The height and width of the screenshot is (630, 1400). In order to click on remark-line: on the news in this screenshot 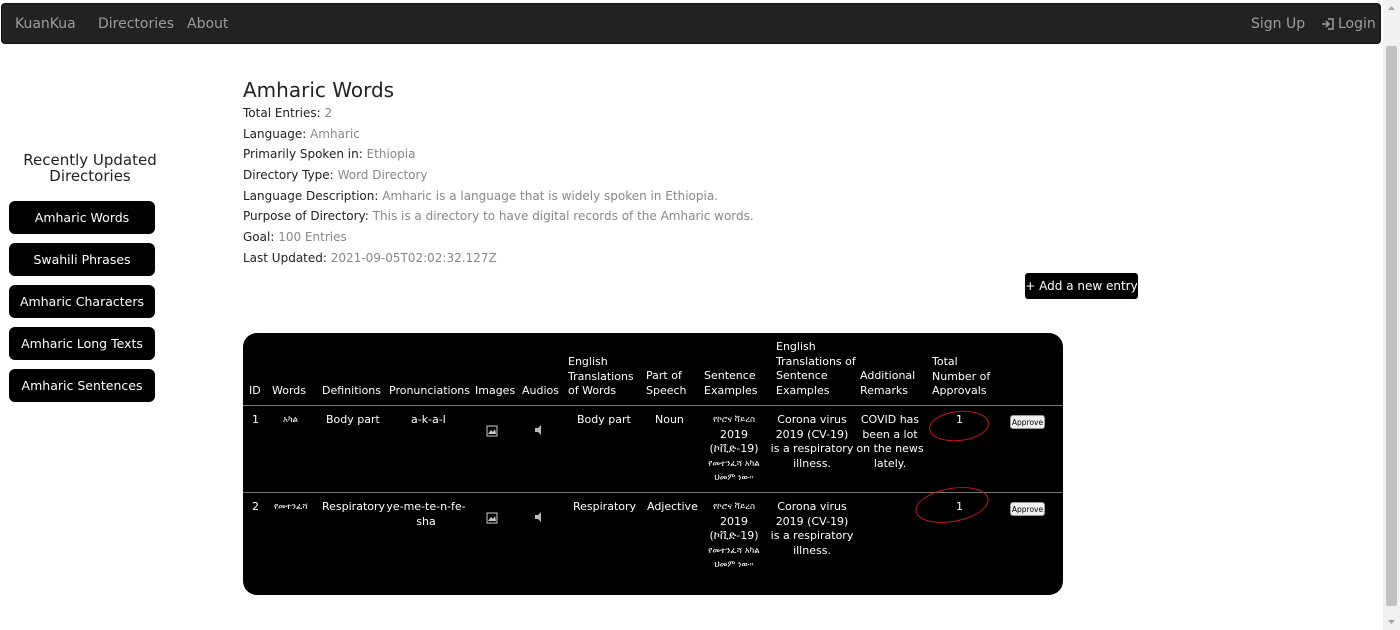, I will do `click(890, 448)`.